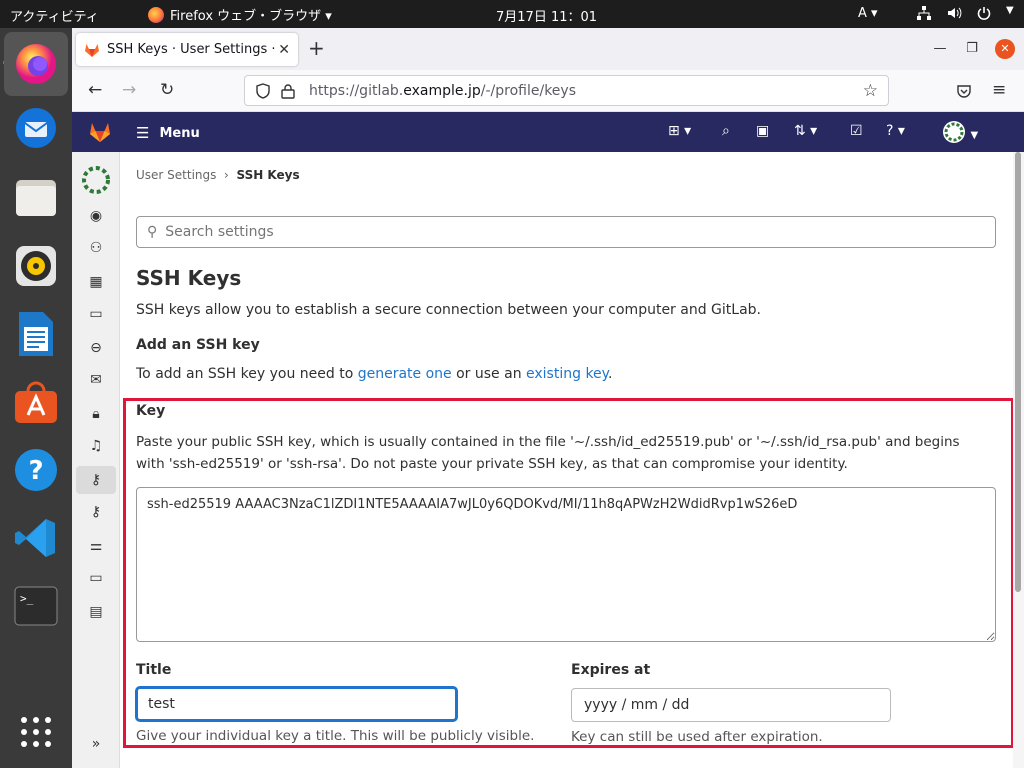 The image size is (1024, 768). I want to click on generate-one-link: generate one, so click(405, 374).